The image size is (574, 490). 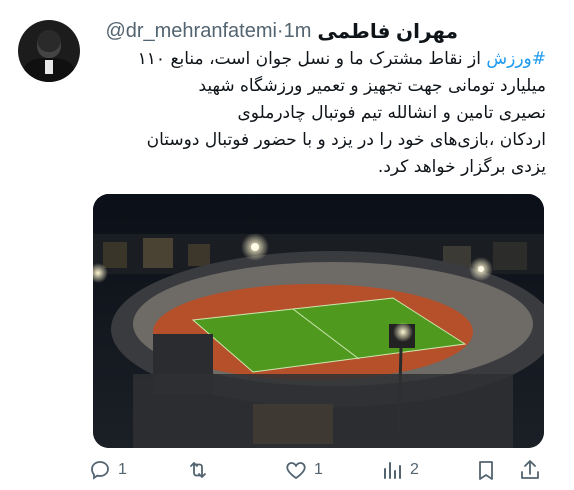 I want to click on hashtag-link: #ورزش, so click(x=516, y=59).